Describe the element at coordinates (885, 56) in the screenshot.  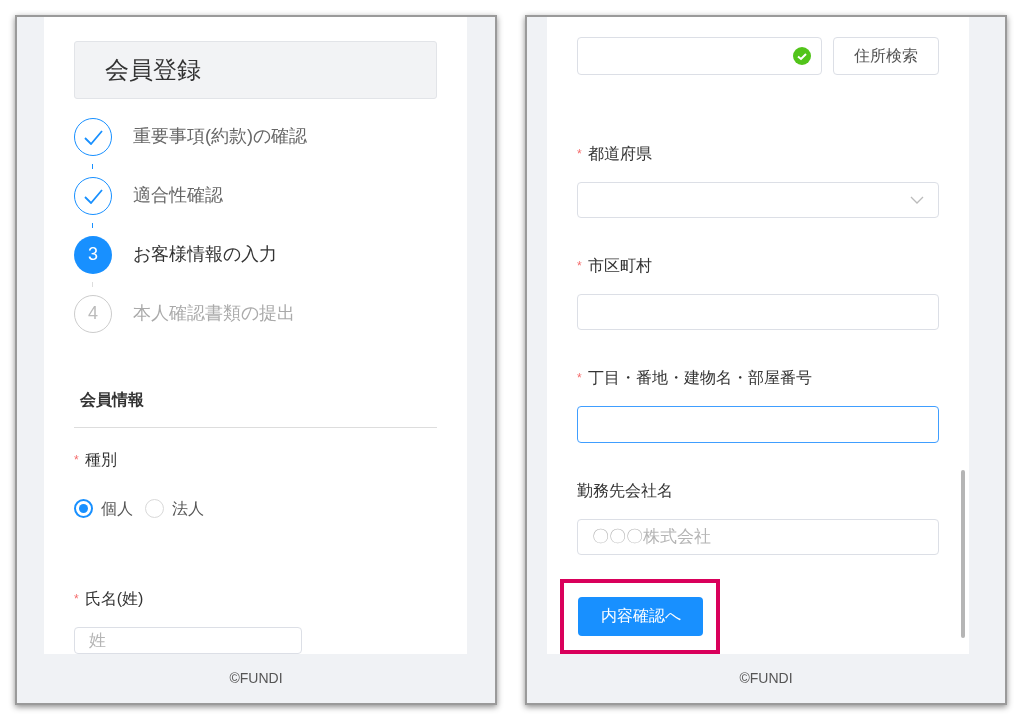
I see `address-search-button: 住所検索` at that location.